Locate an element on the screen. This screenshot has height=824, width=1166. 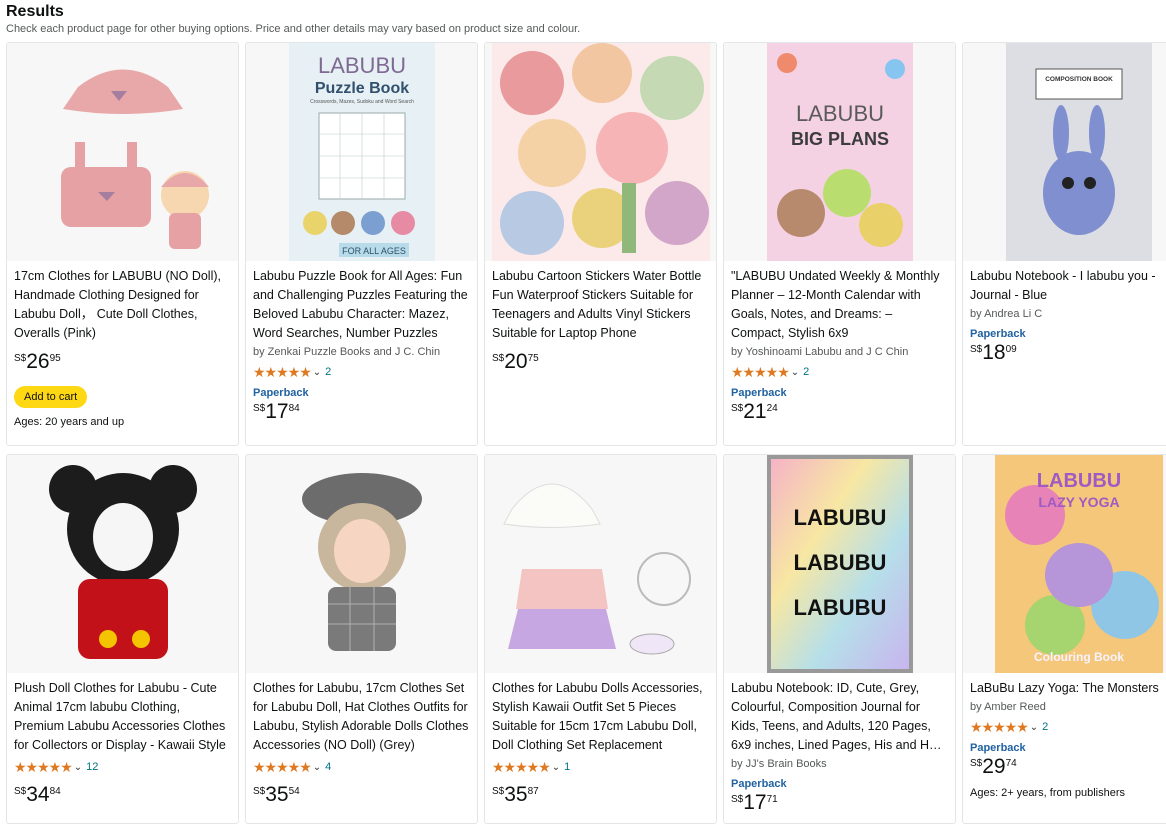
product-price: S$ 26 95 is located at coordinates (37, 361).